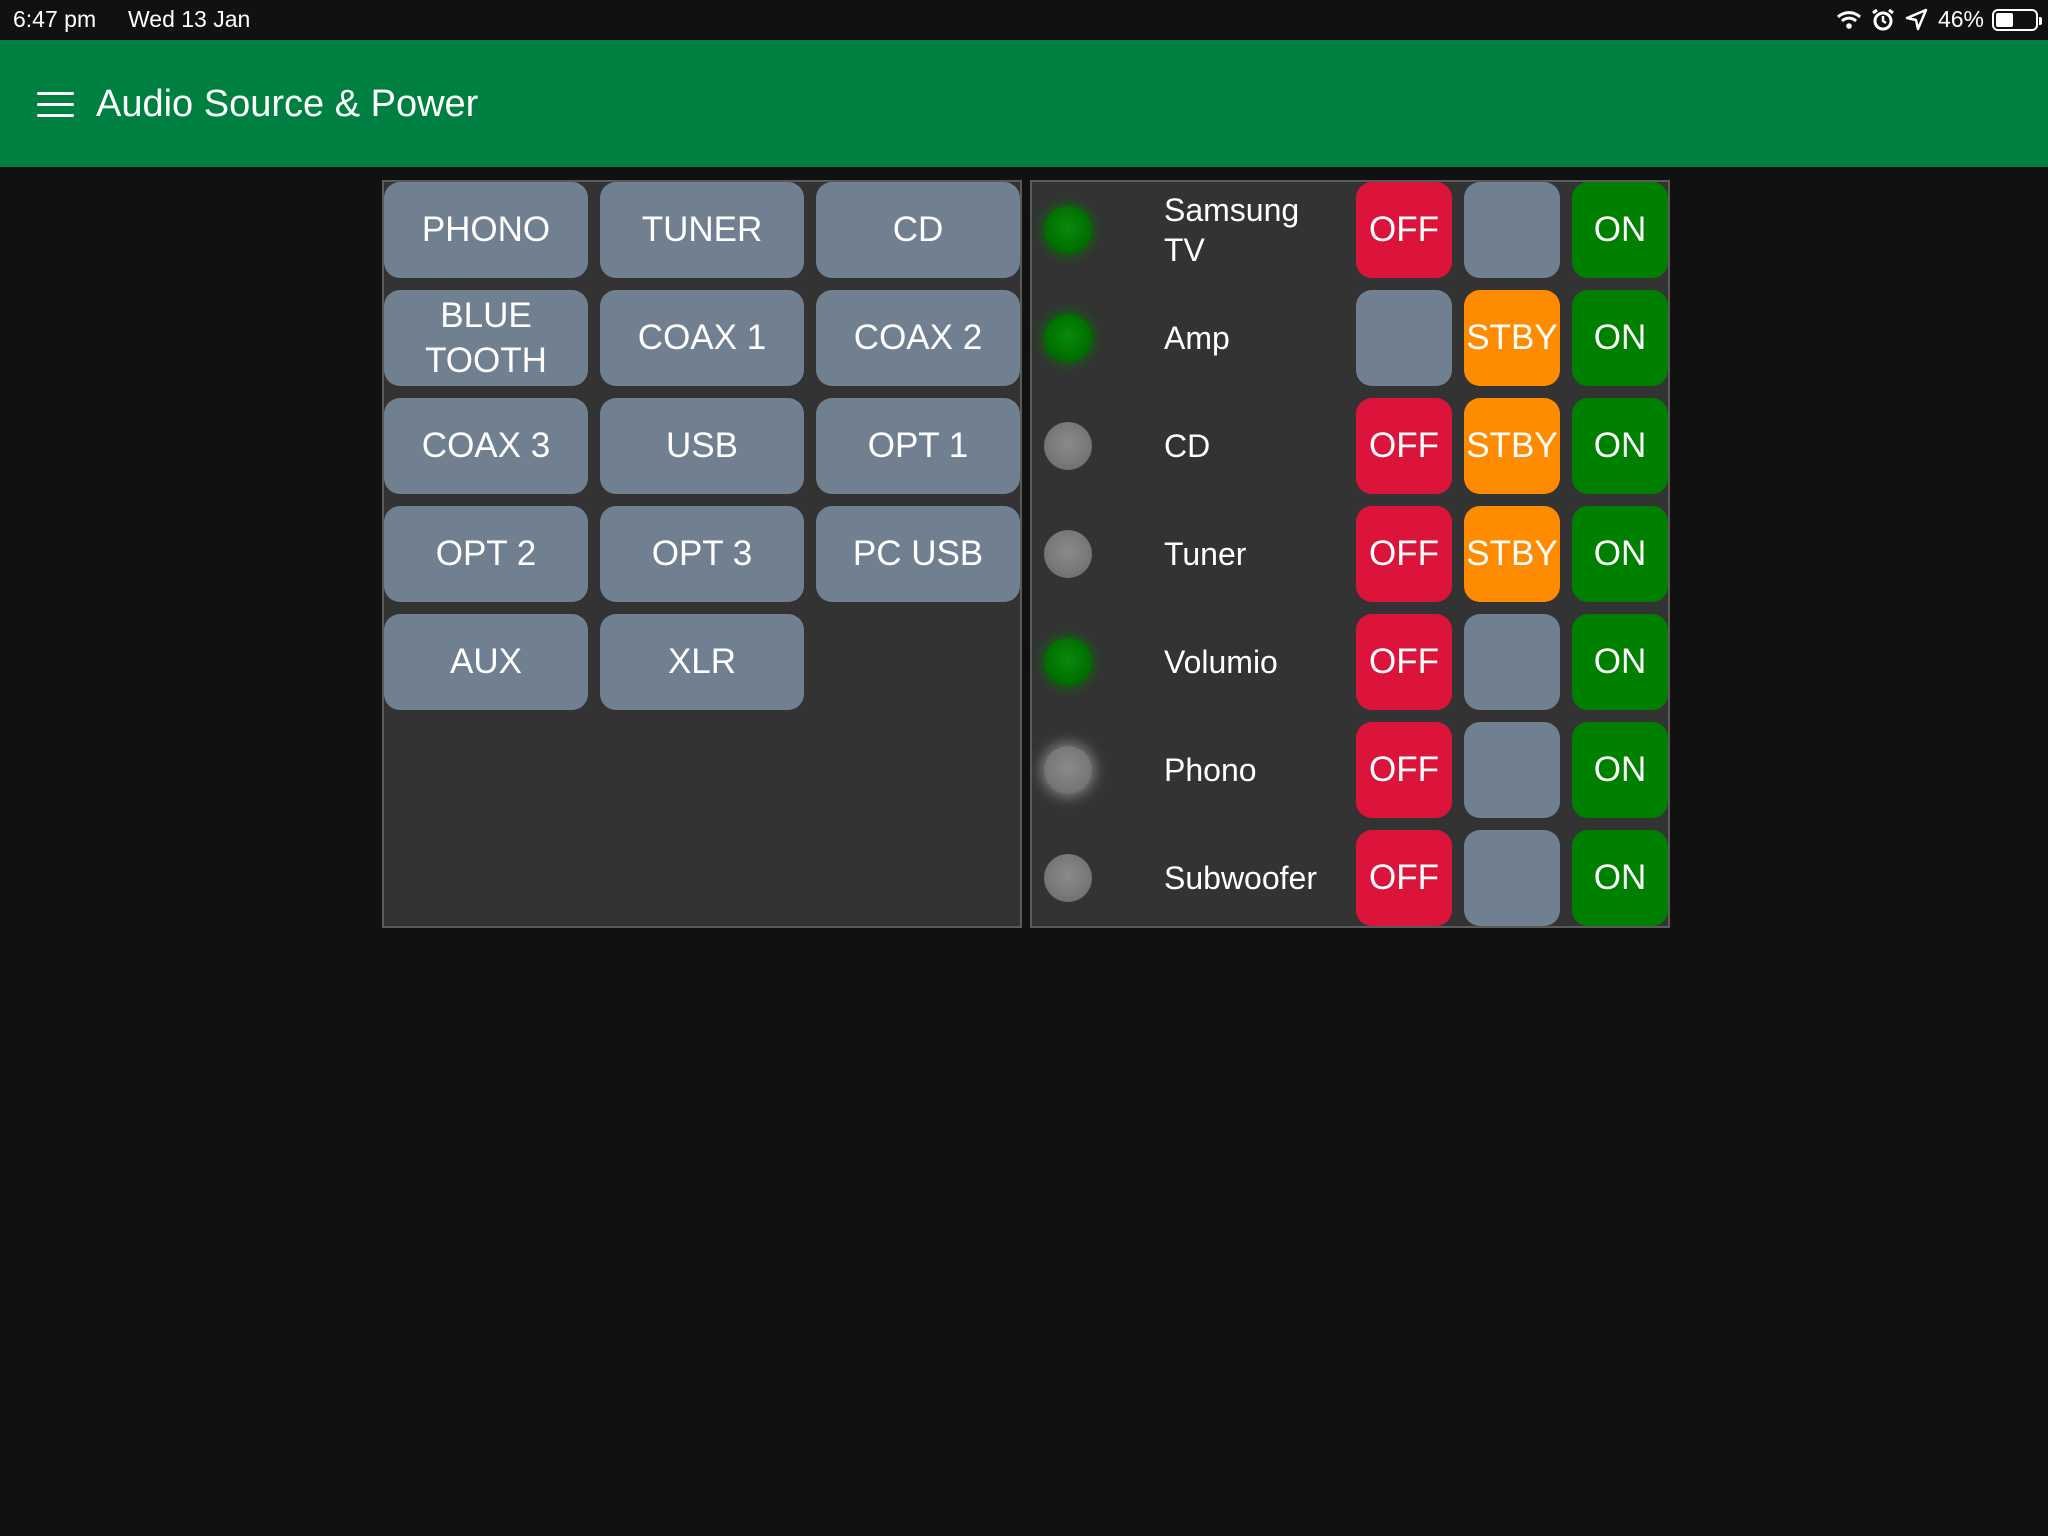 This screenshot has width=2048, height=1536. What do you see at coordinates (918, 230) in the screenshot?
I see `source-button-cd: CD` at bounding box center [918, 230].